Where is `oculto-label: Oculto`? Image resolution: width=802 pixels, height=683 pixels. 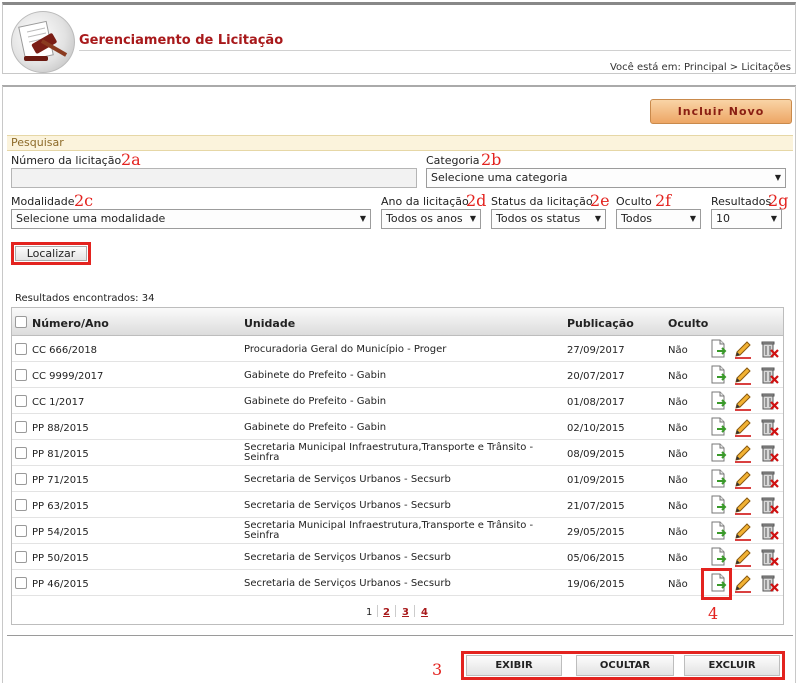
oculto-label: Oculto is located at coordinates (634, 201).